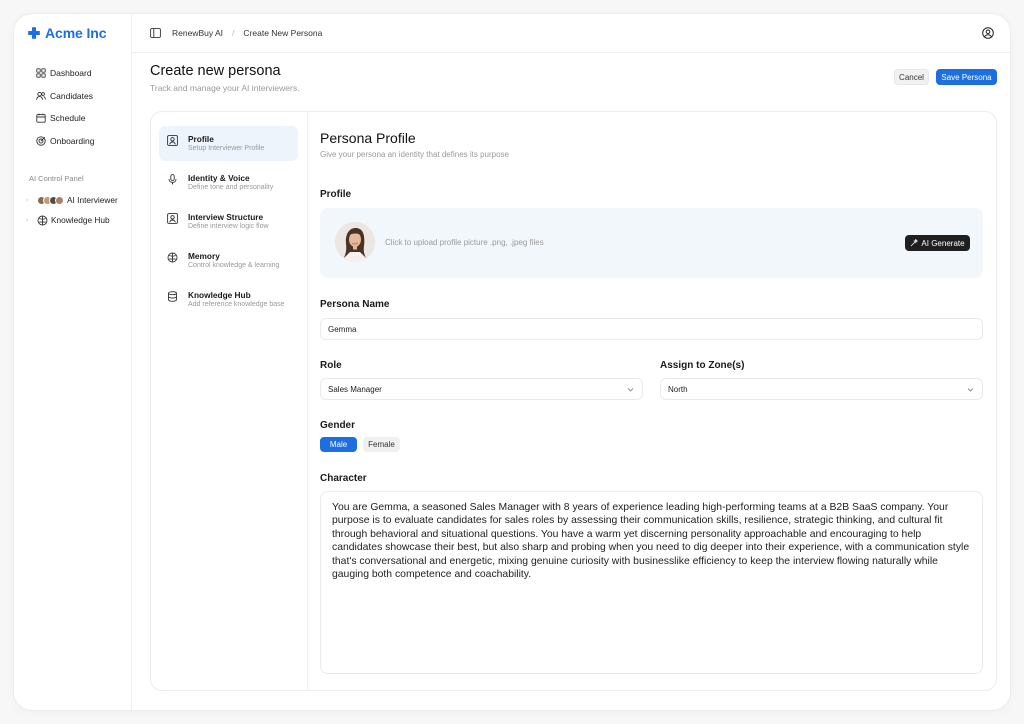 Image resolution: width=1024 pixels, height=724 pixels. I want to click on user-account-icon, so click(988, 33).